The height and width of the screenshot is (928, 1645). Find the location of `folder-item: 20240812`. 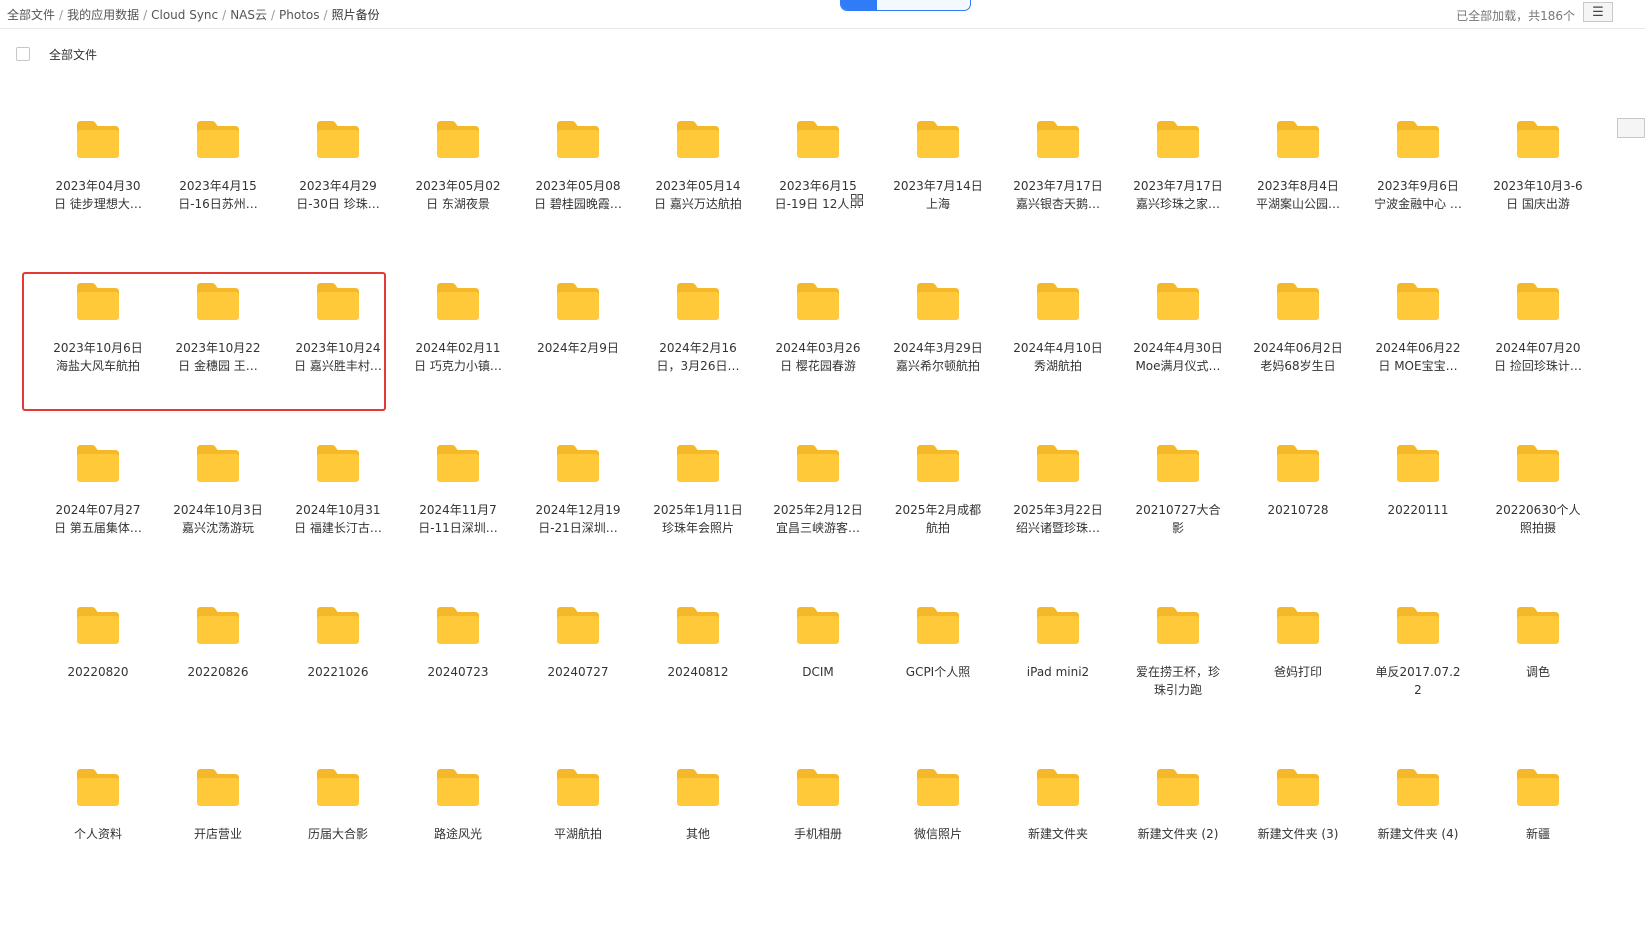

folder-item: 20240812 is located at coordinates (698, 685).